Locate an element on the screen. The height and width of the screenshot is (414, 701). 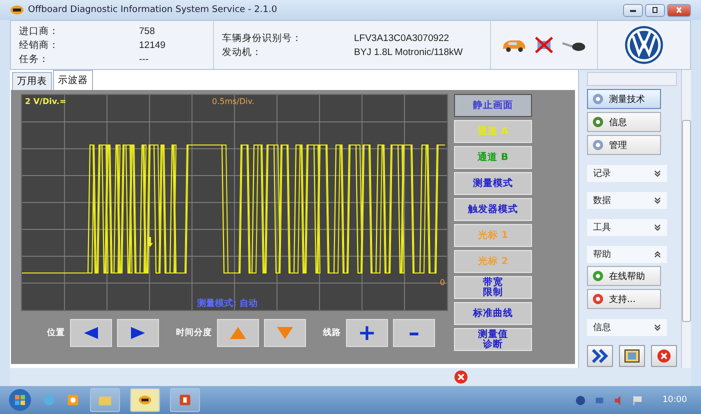
field-value: LFV3A13C0A3070922 is located at coordinates (402, 38).